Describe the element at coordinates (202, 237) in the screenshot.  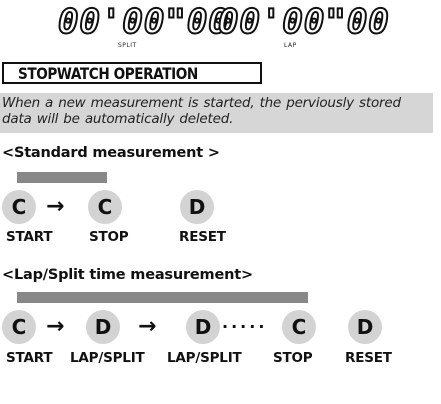
I see `standard-label-reset: RESET` at that location.